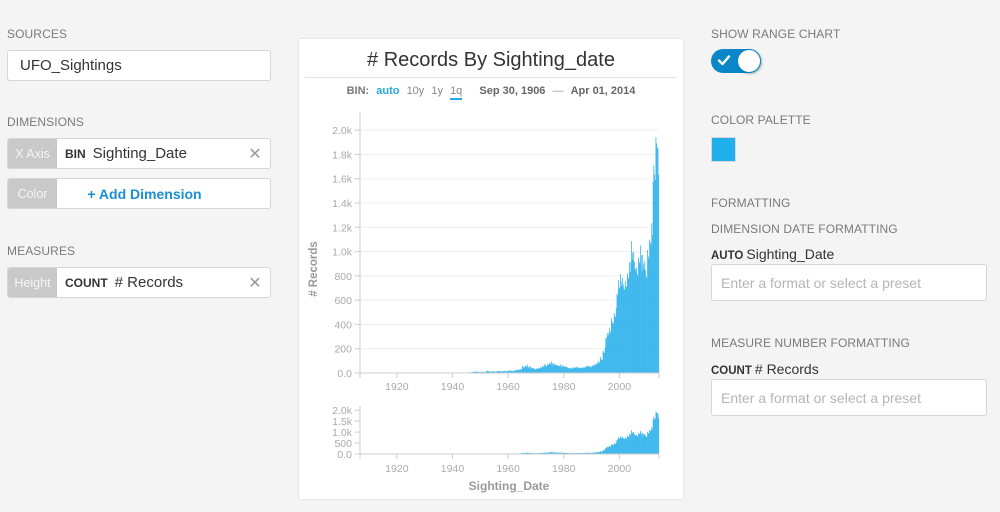  Describe the element at coordinates (139, 153) in the screenshot. I see `dimension-pill-x-axis: X Axis BIN Sighting_Date ✕` at that location.